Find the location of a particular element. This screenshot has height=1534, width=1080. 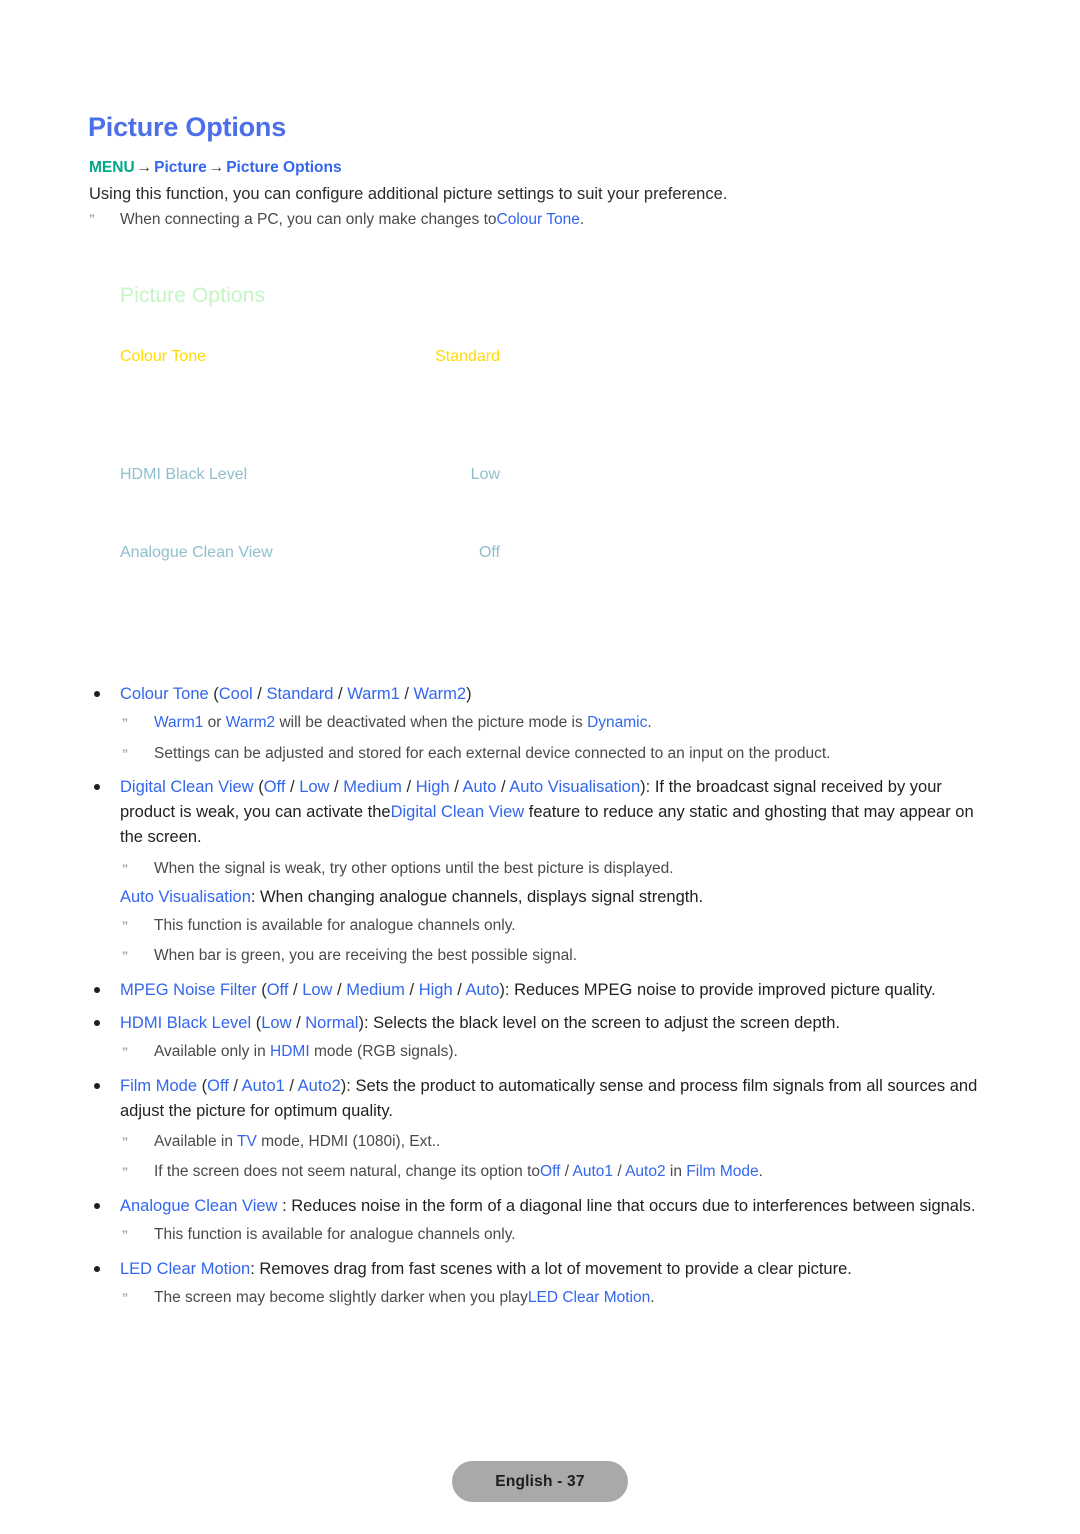

paren-close: ): is located at coordinates (507, 990).